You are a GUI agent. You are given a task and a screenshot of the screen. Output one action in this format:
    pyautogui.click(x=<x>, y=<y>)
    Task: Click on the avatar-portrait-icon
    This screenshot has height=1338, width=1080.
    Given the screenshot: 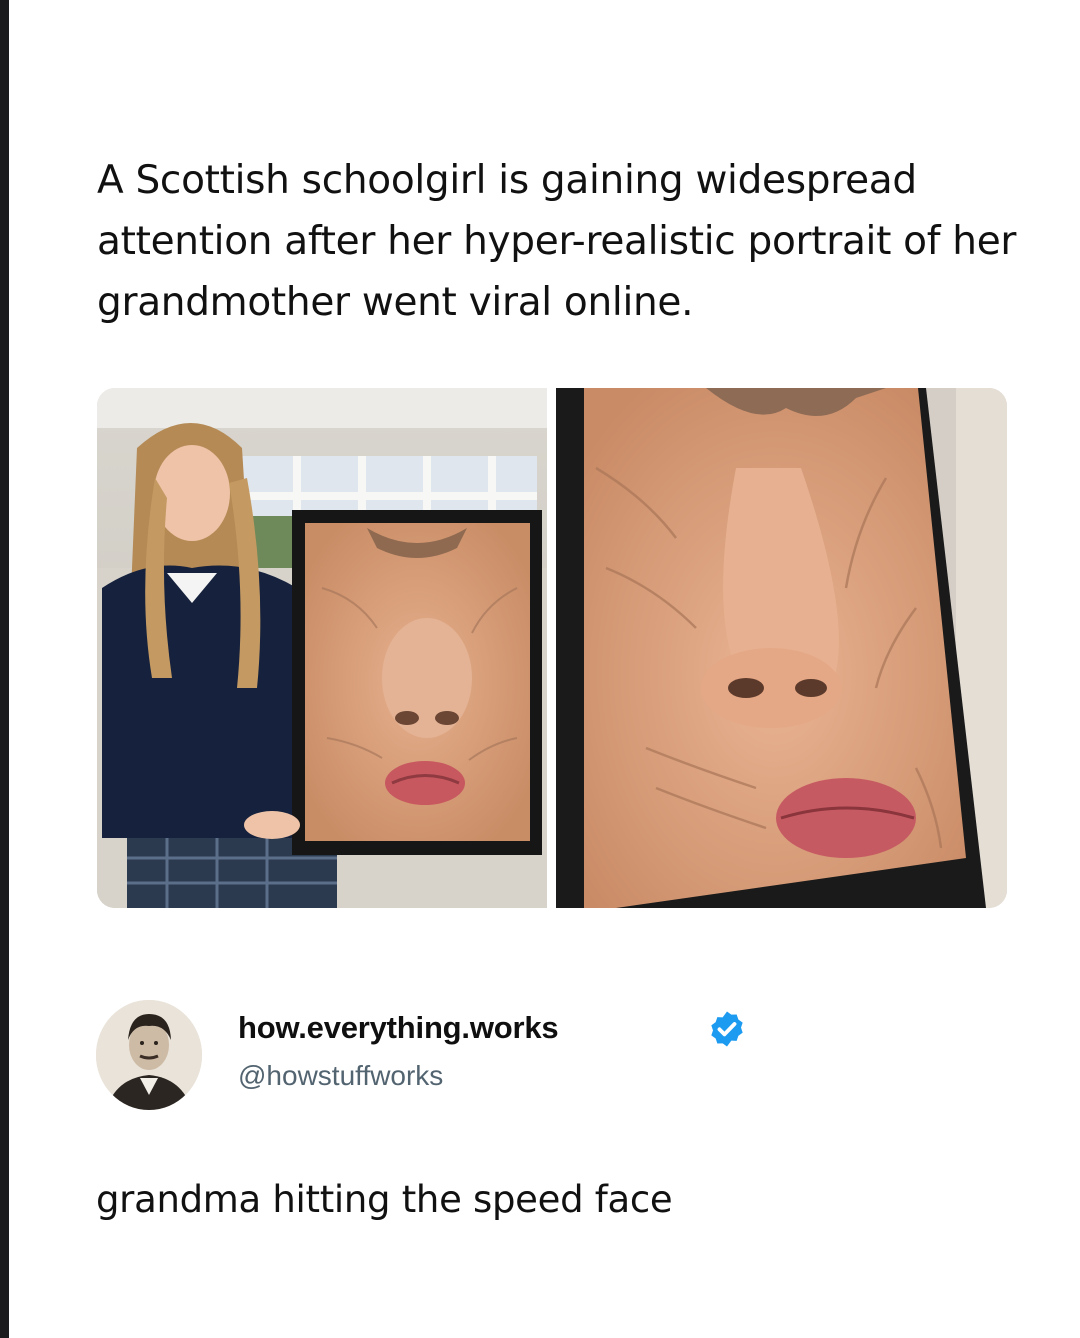 What is the action you would take?
    pyautogui.click(x=149, y=1055)
    